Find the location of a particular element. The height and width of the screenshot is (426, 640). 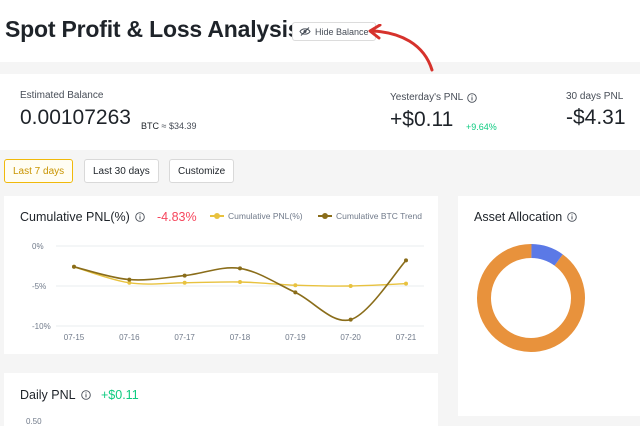

estimated-balance-unit: BTC ≈ $34.39 is located at coordinates (168, 126).